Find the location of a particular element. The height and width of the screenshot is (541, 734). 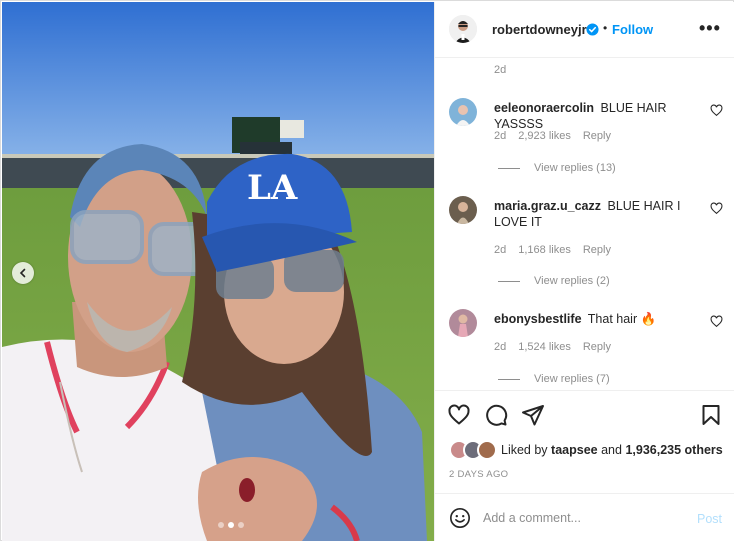

comment-meta: 2d 2,923 likes Reply is located at coordinates (552, 136).